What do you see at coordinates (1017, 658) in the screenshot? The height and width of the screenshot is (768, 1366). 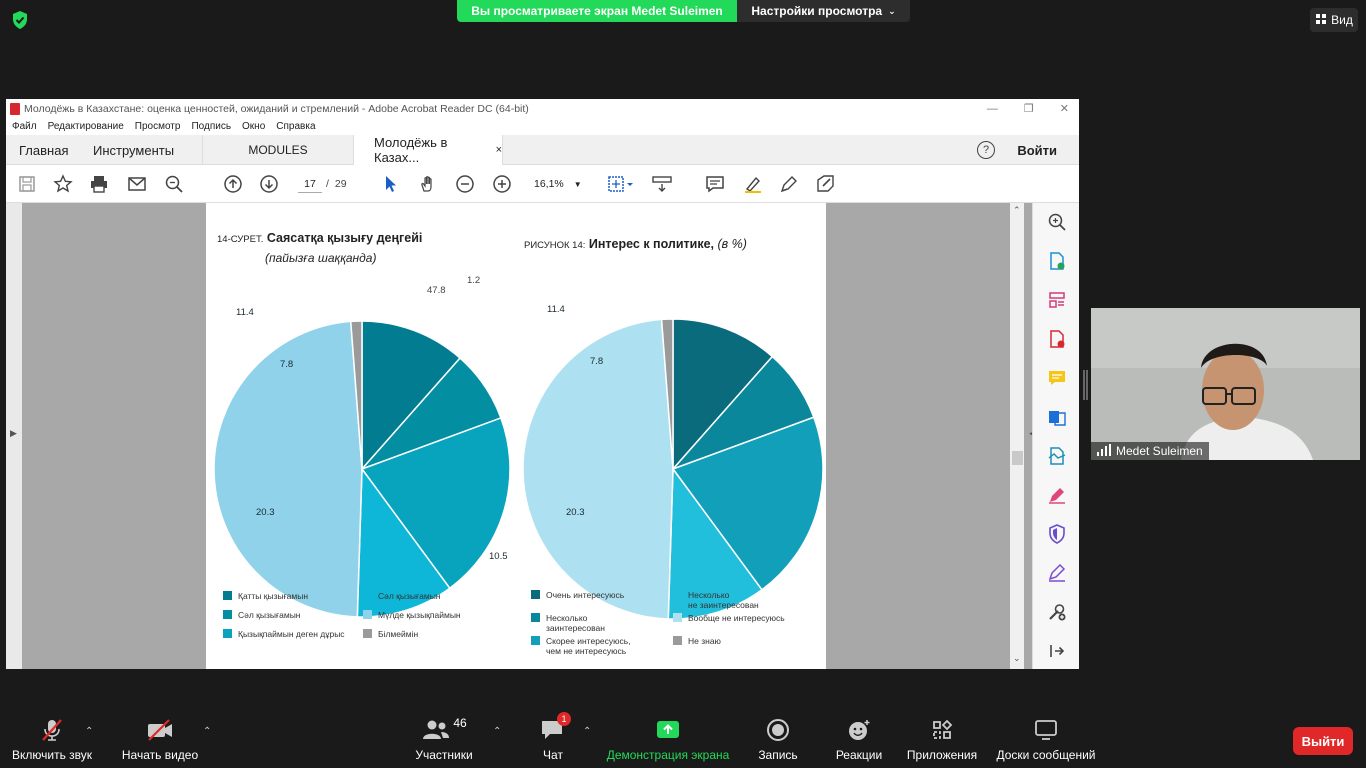 I see `scroll-down-icon: ⌄` at bounding box center [1017, 658].